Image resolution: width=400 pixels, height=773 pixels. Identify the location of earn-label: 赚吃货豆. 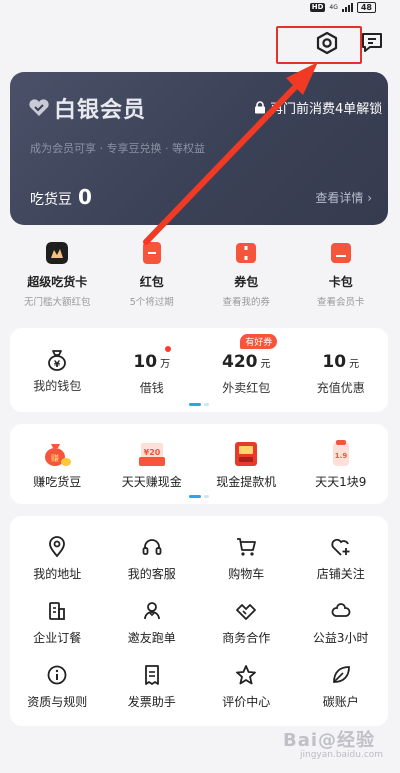
(57, 482).